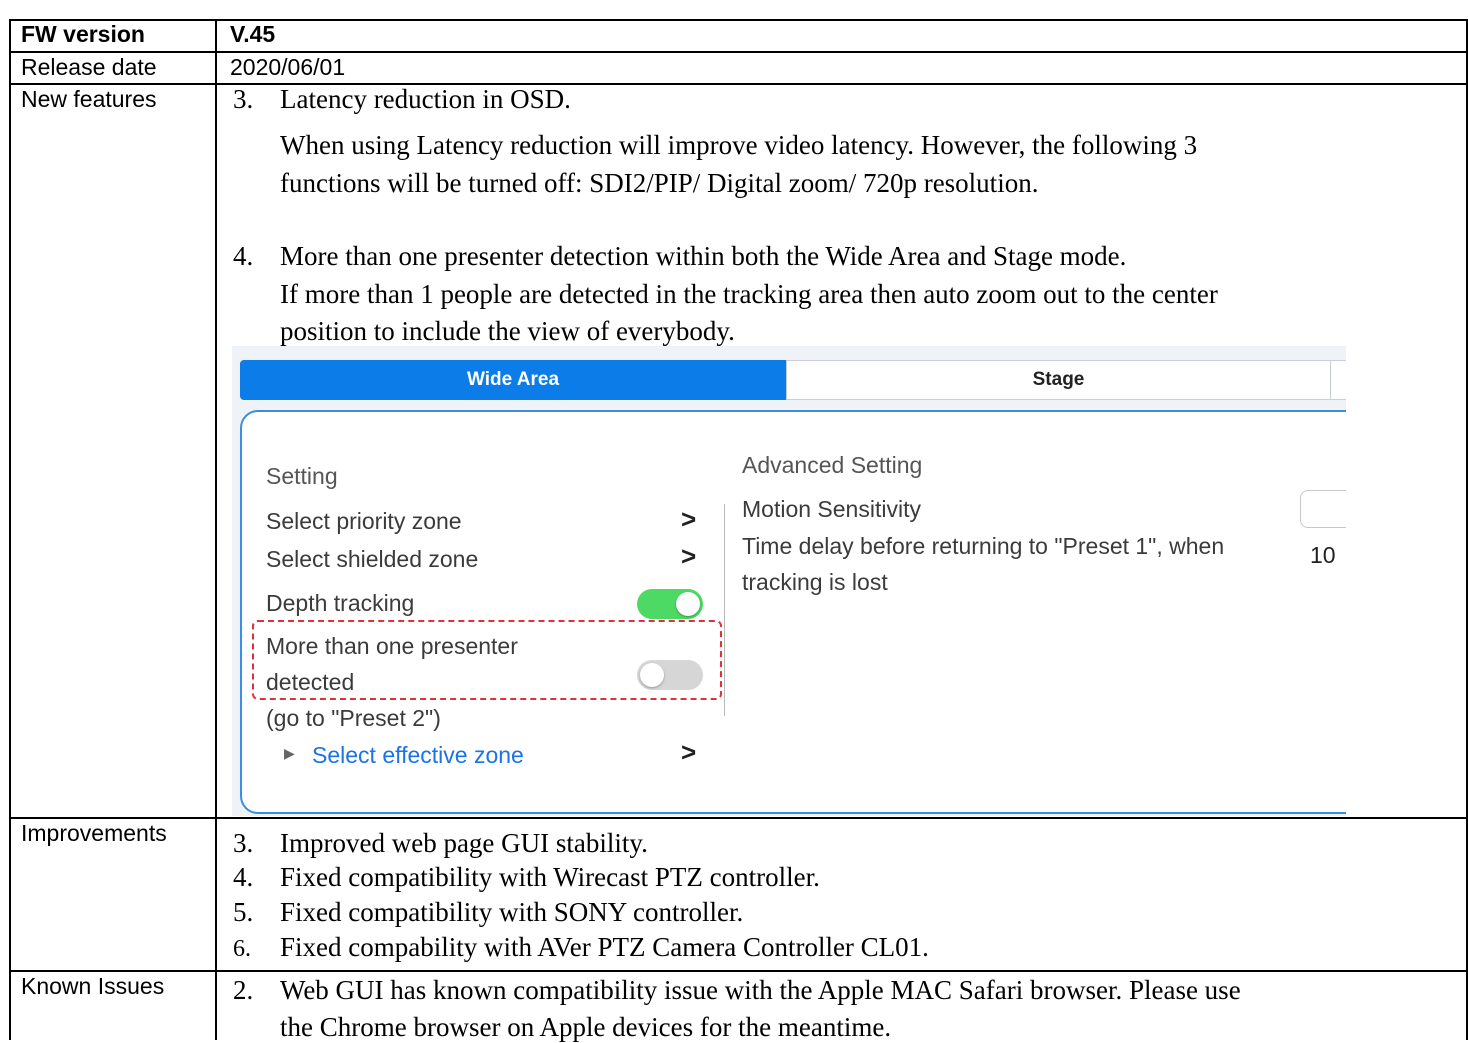  I want to click on tab-stage: Stage, so click(1058, 380).